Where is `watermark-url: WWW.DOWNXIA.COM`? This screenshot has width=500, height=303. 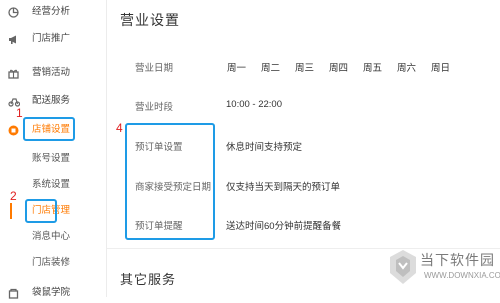 watermark-url: WWW.DOWNXIA.COM is located at coordinates (462, 275).